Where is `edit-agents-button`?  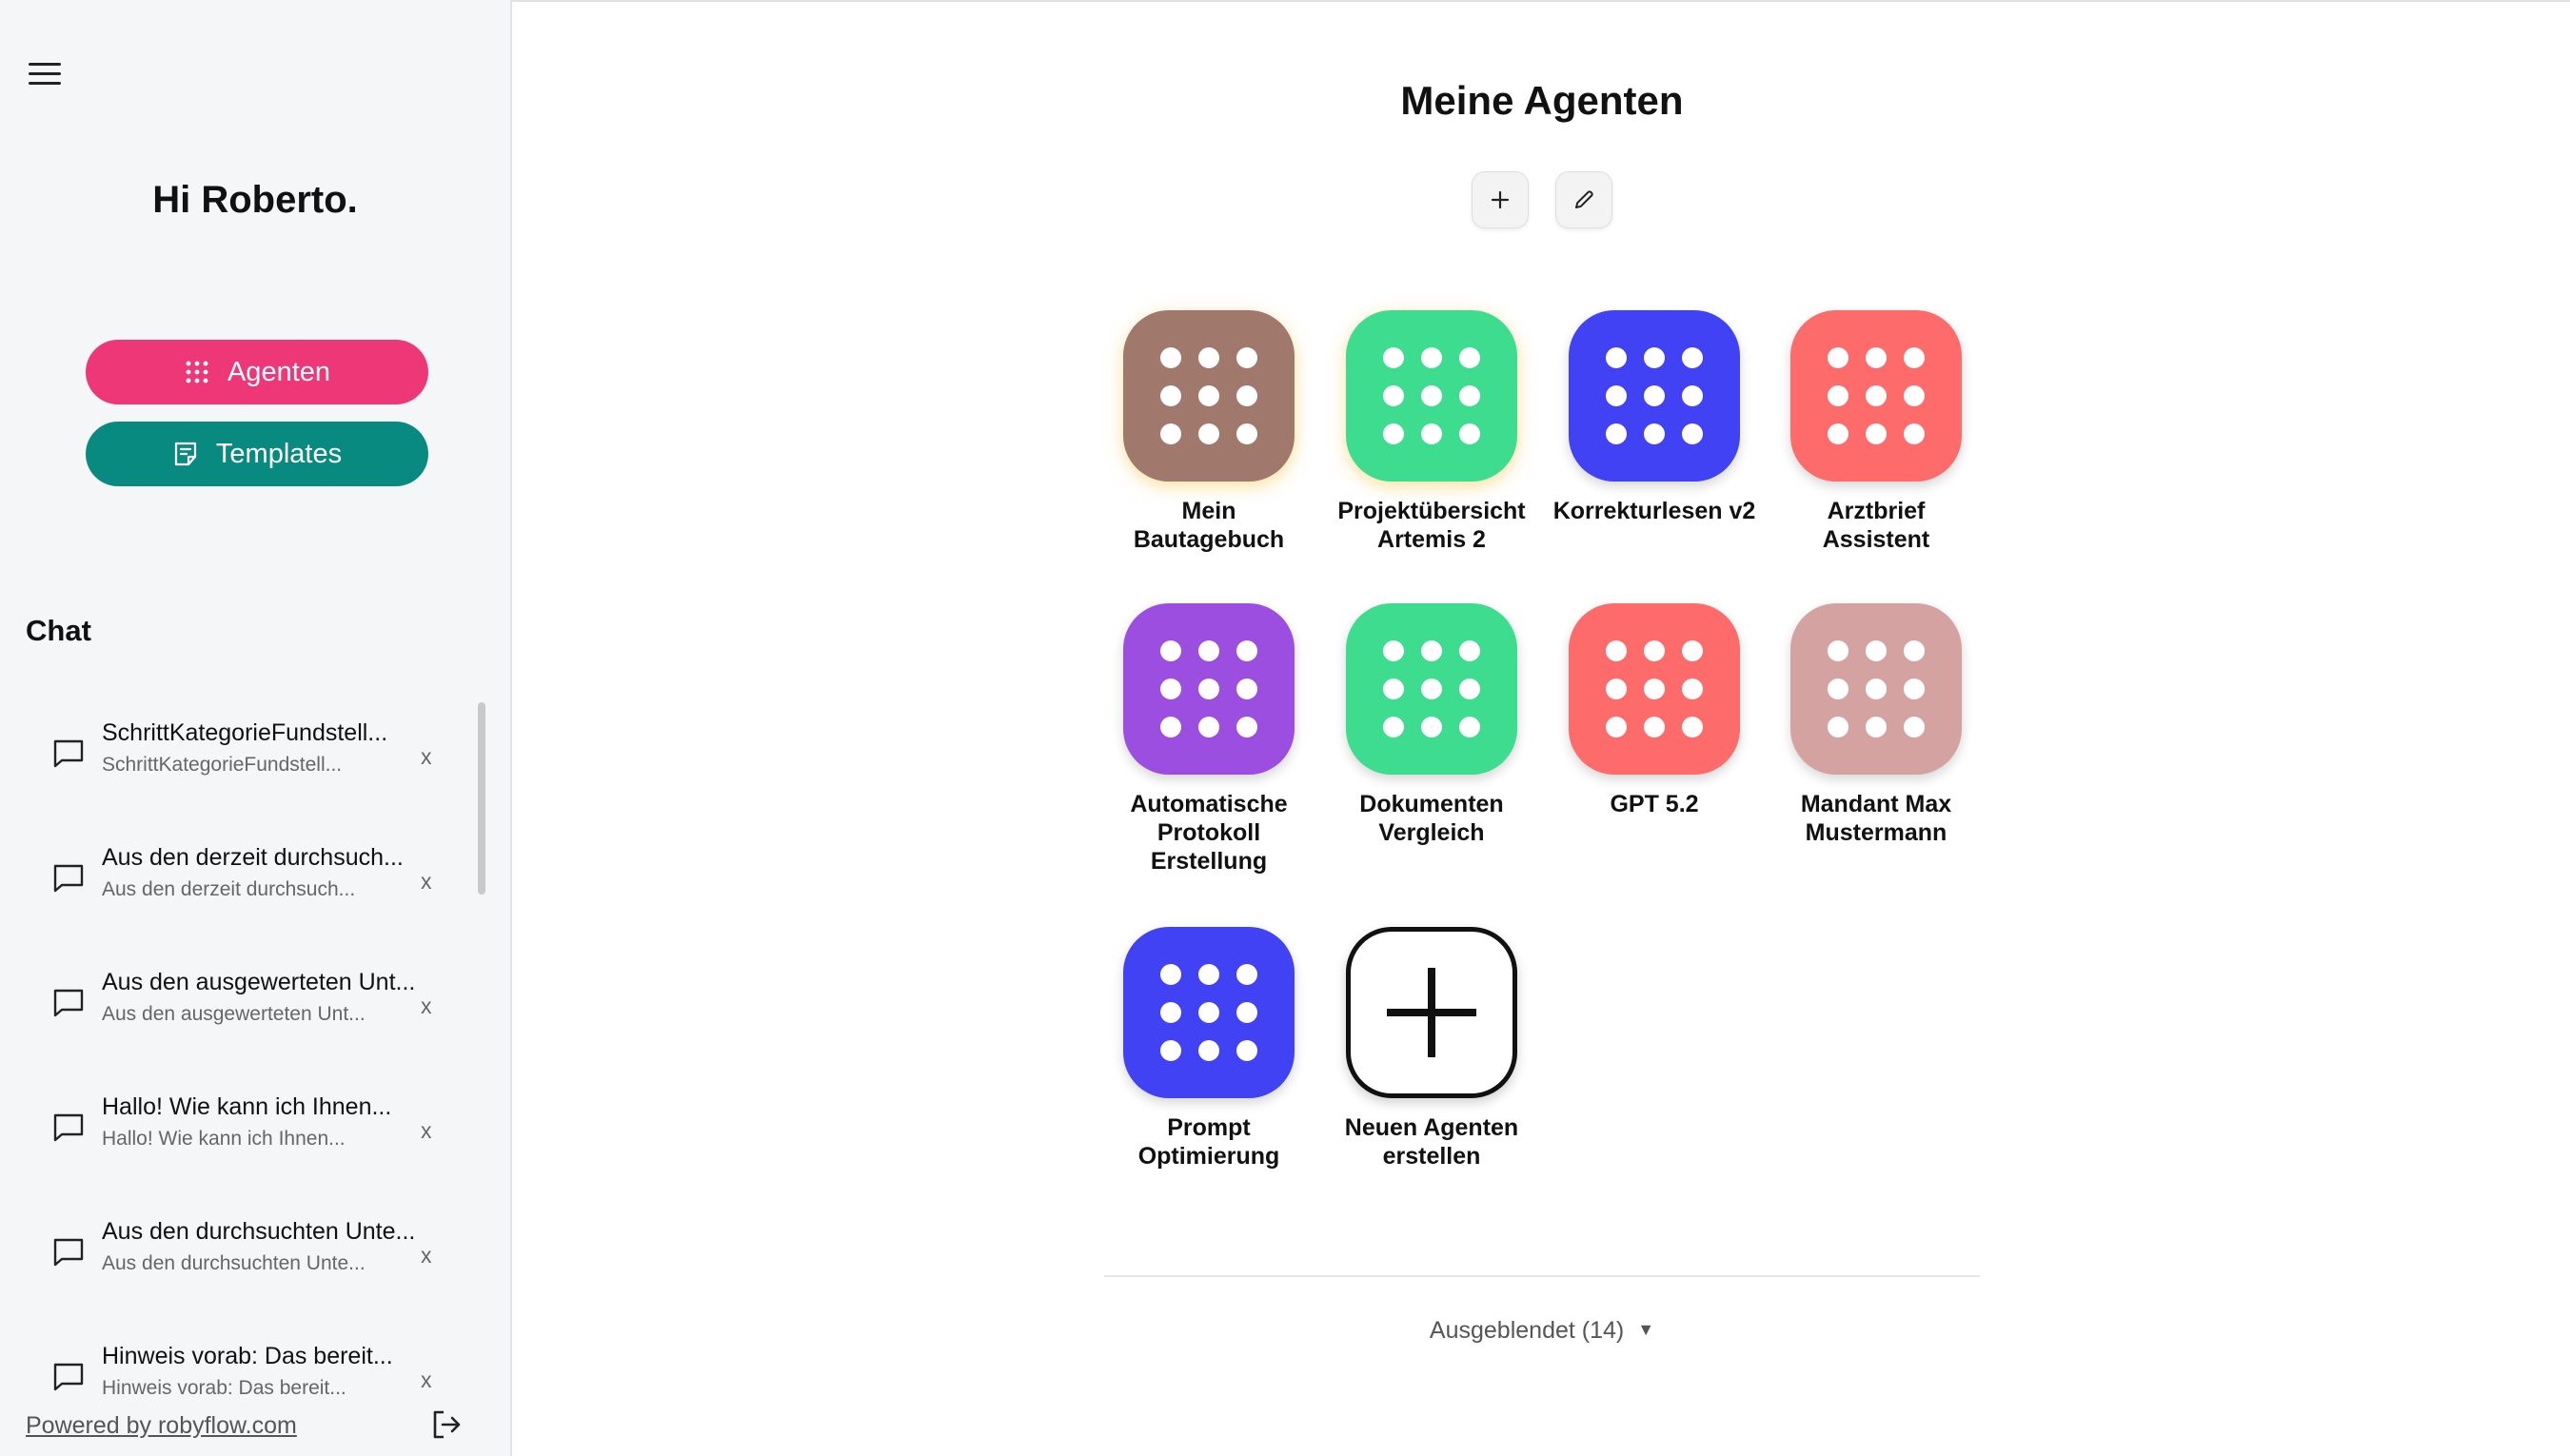 edit-agents-button is located at coordinates (1583, 199).